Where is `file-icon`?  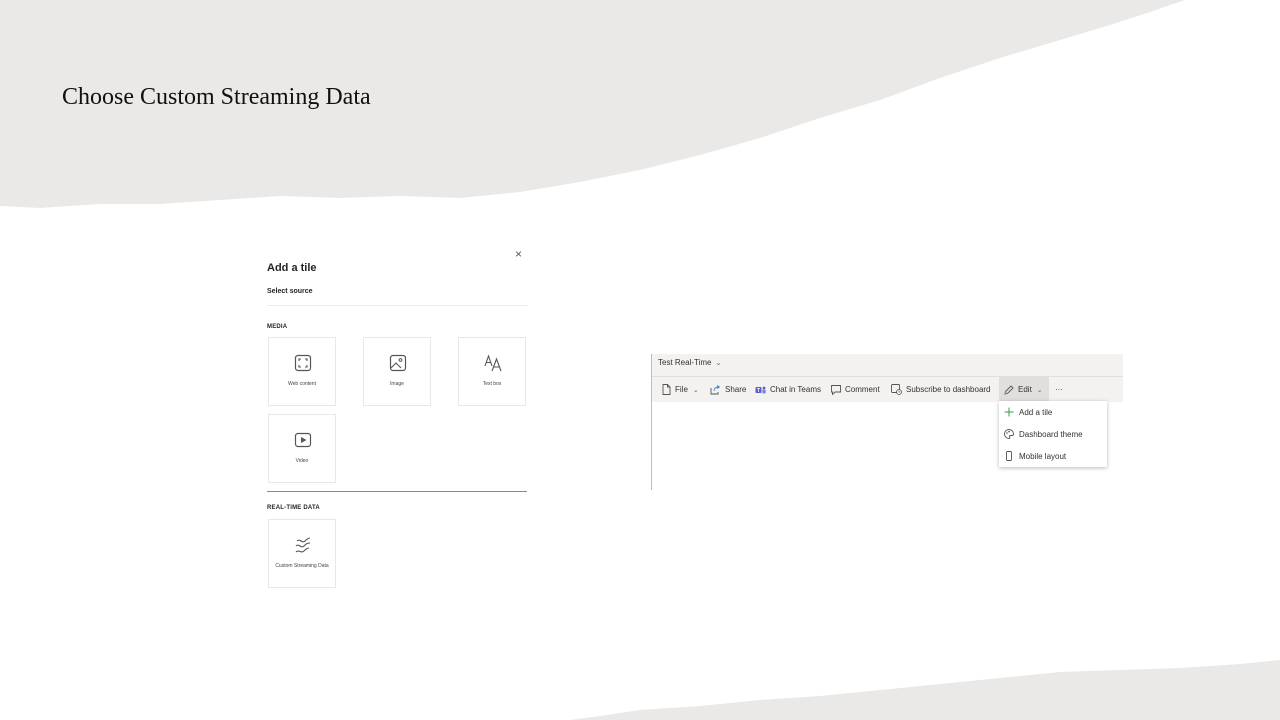
file-icon is located at coordinates (666, 389).